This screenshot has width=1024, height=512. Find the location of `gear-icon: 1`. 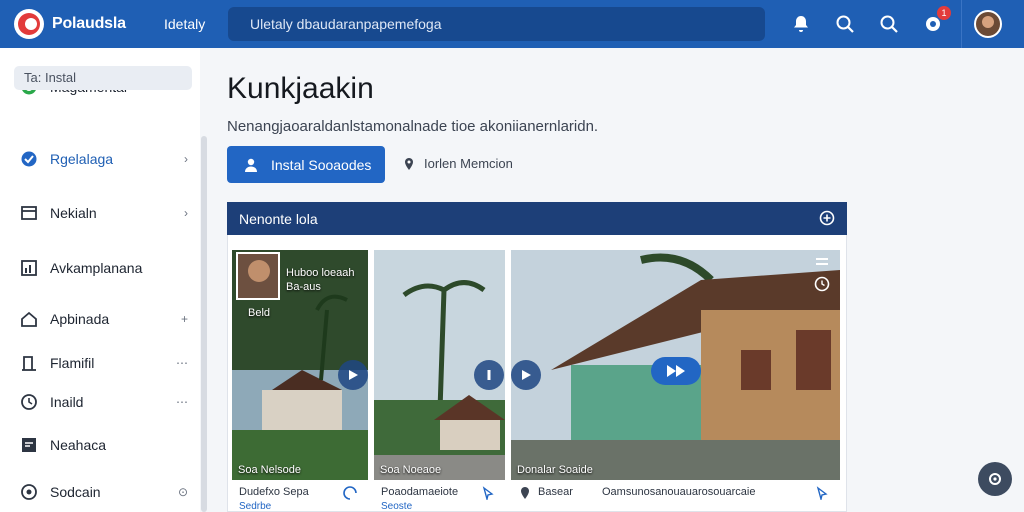

gear-icon: 1 is located at coordinates (933, 24).